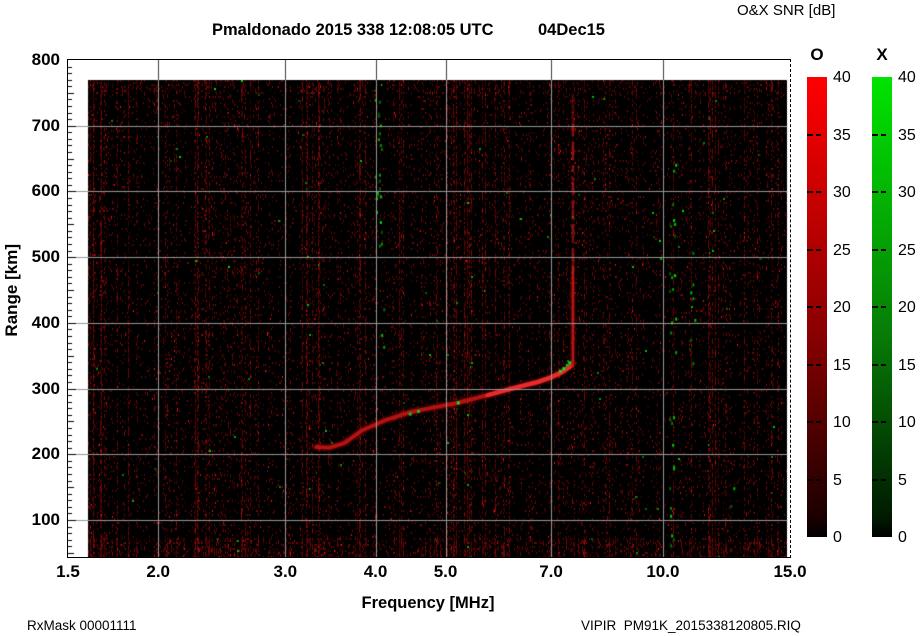  What do you see at coordinates (842, 422) in the screenshot?
I see `colorbar-o-tick-label: 10` at bounding box center [842, 422].